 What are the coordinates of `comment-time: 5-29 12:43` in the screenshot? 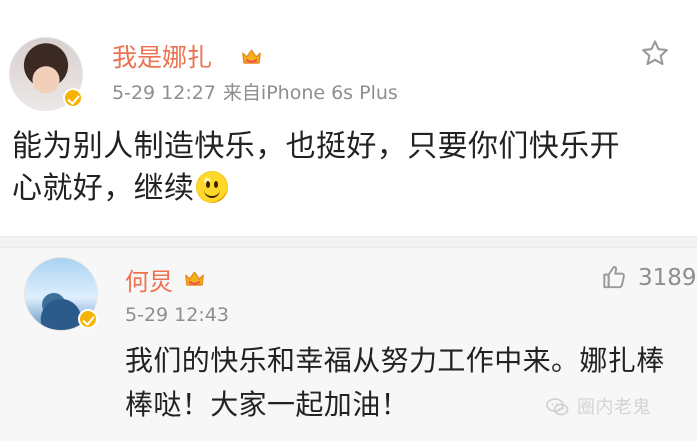 It's located at (177, 315).